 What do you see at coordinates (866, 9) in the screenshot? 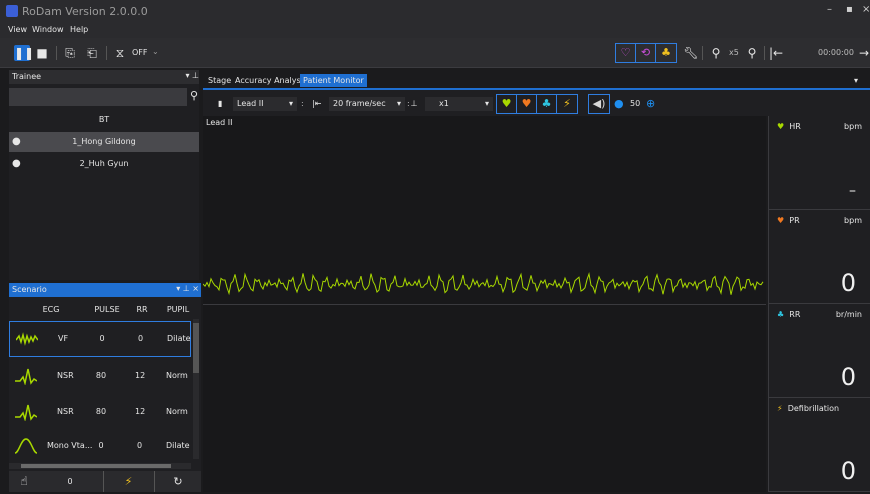
I see `close-icon: ×` at bounding box center [866, 9].